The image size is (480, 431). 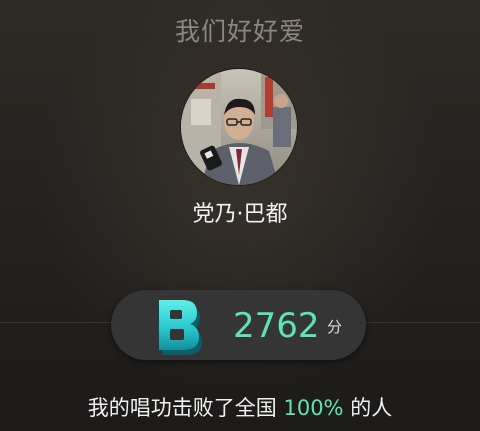 I want to click on beat-suffix: 的人, so click(x=368, y=408).